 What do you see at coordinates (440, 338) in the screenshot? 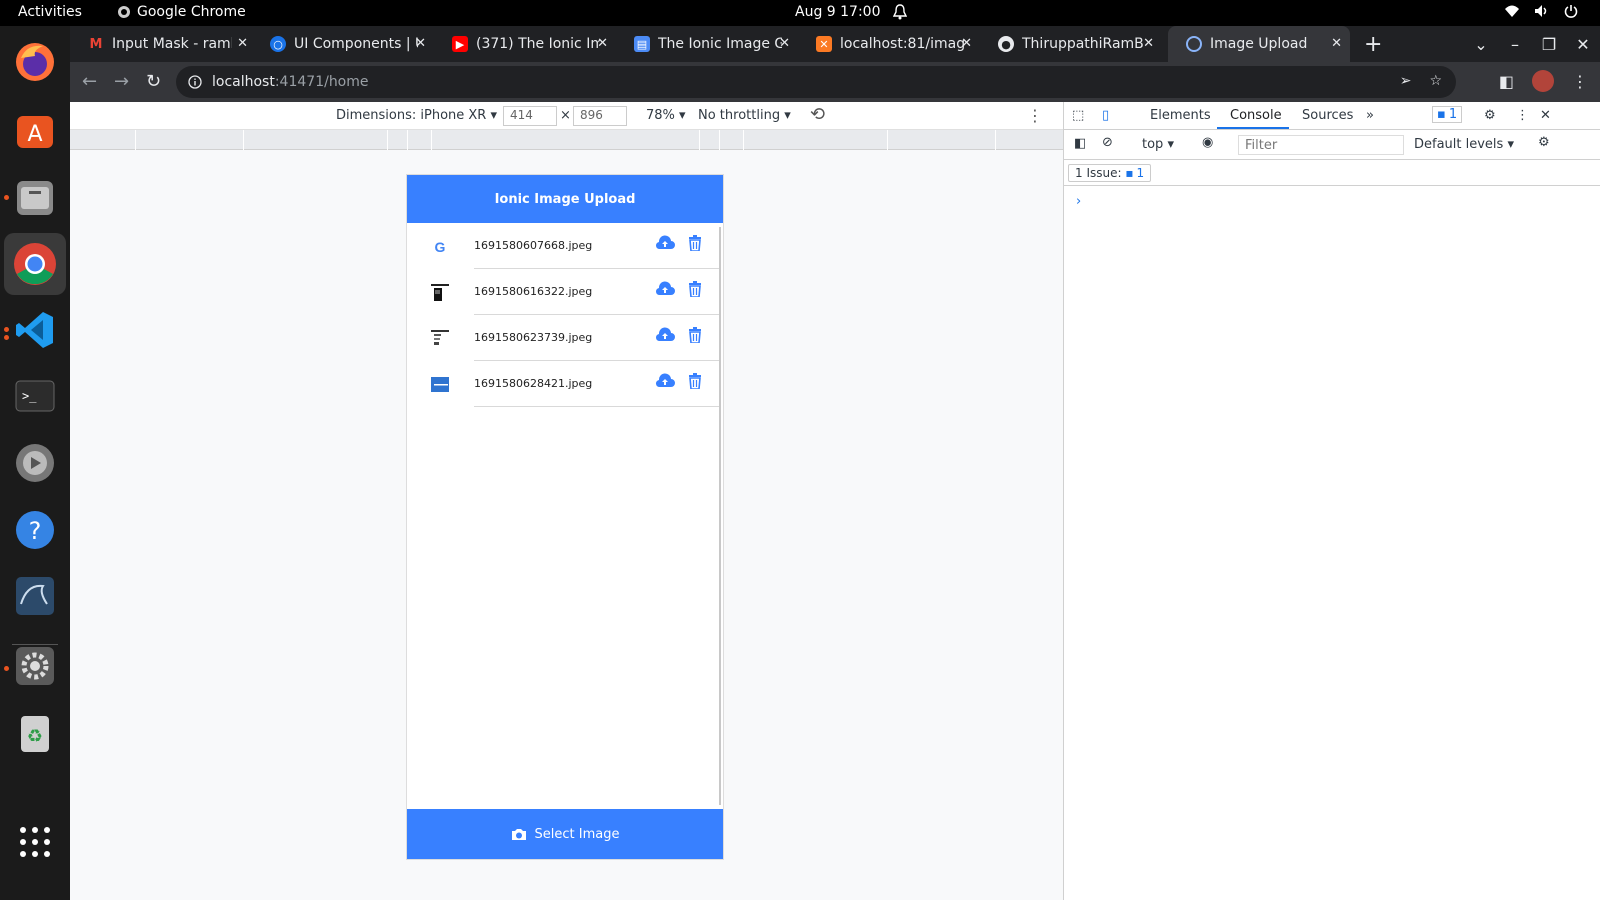
I see `image-thumbnail` at bounding box center [440, 338].